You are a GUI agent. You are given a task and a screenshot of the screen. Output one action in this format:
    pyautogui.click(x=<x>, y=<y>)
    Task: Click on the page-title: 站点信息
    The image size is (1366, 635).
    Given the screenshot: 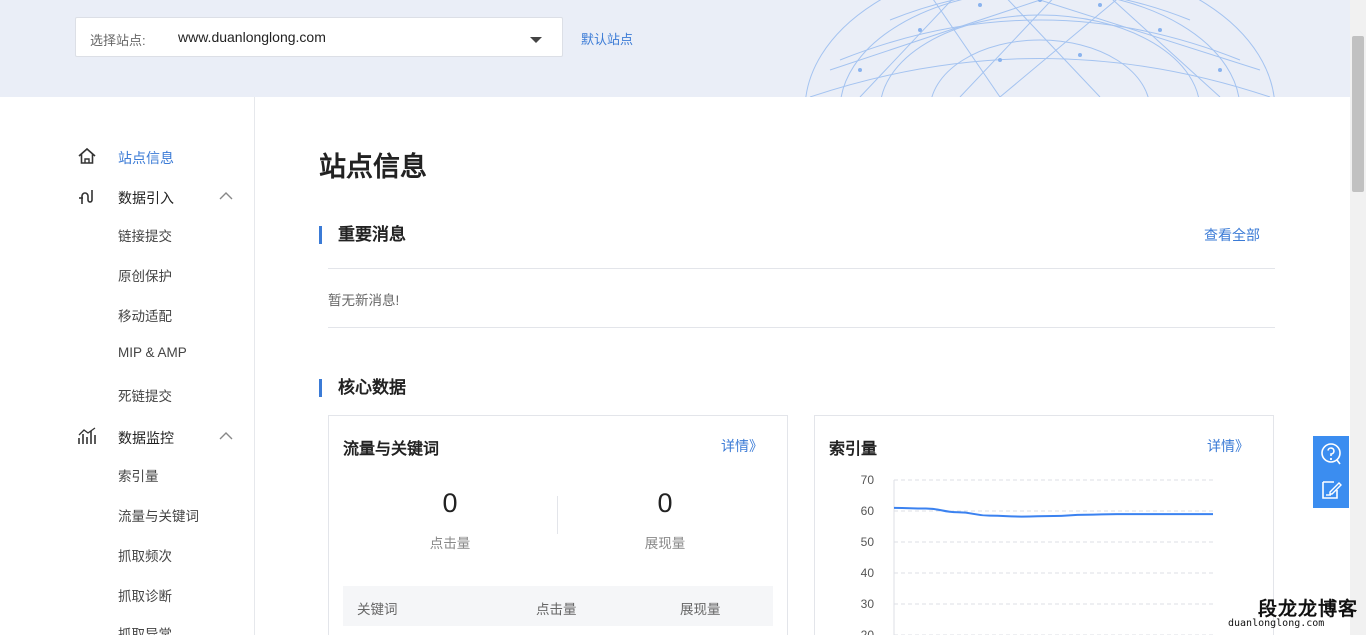 What is the action you would take?
    pyautogui.click(x=373, y=167)
    